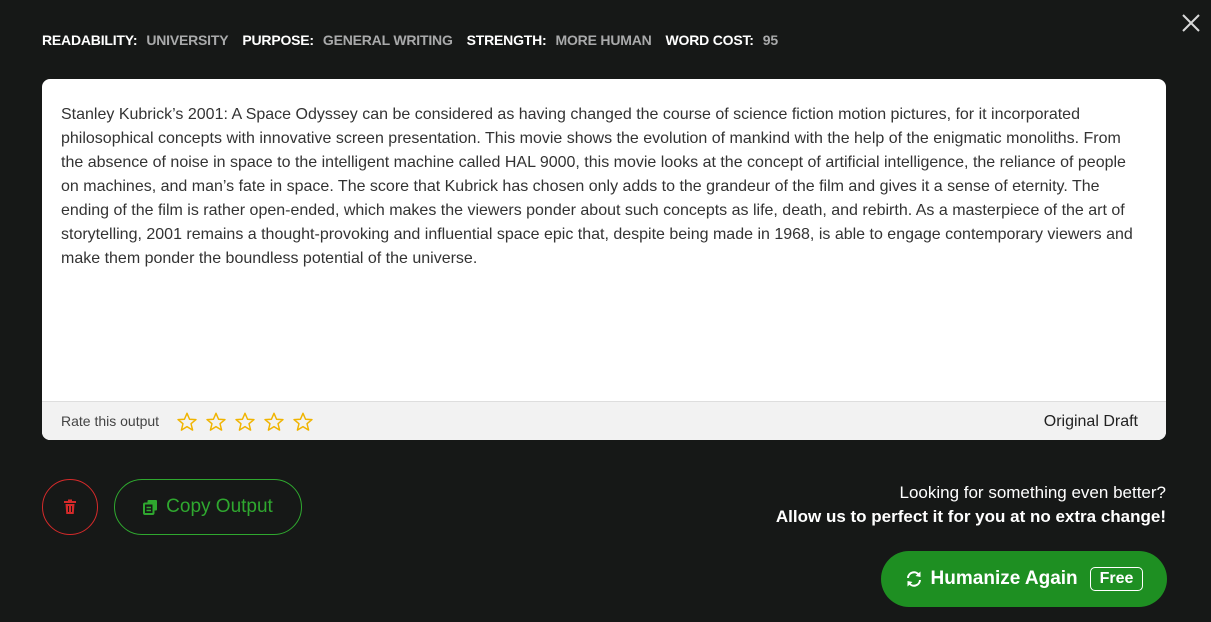 The height and width of the screenshot is (622, 1211). Describe the element at coordinates (150, 507) in the screenshot. I see `copy-icon` at that location.